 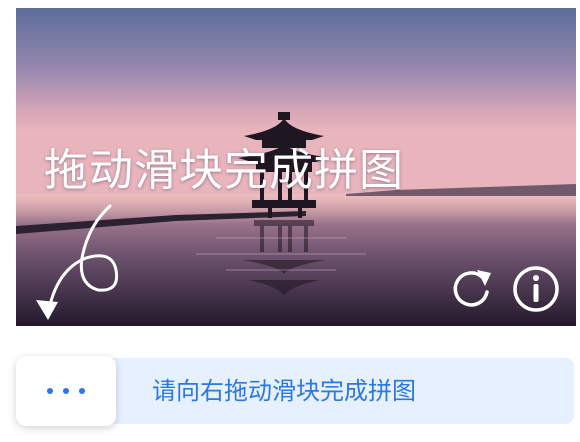 I want to click on info-button, so click(x=536, y=289).